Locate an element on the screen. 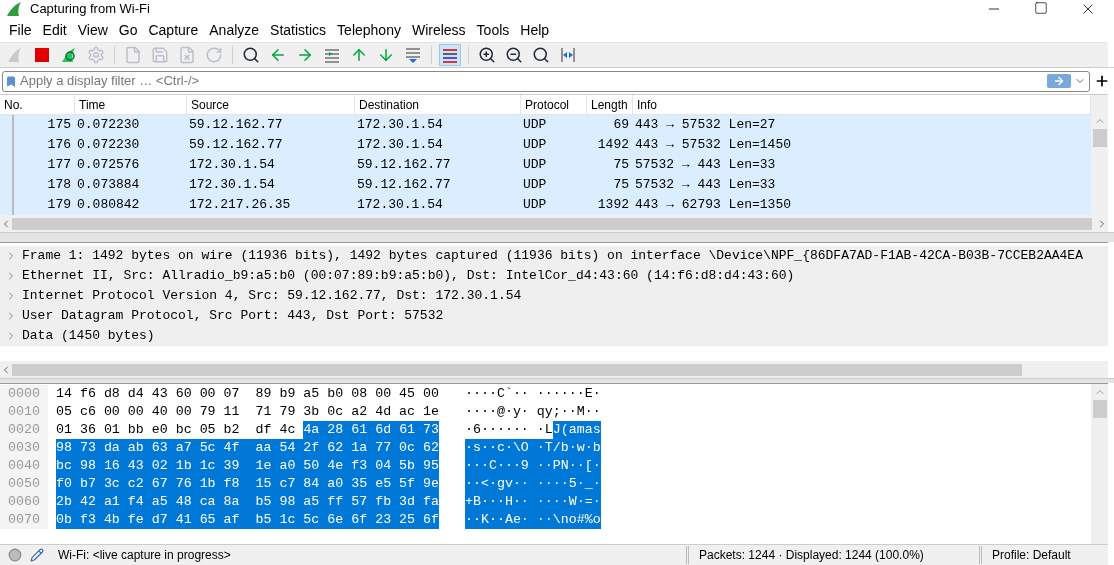  offset-label: 0040 is located at coordinates (24, 466).